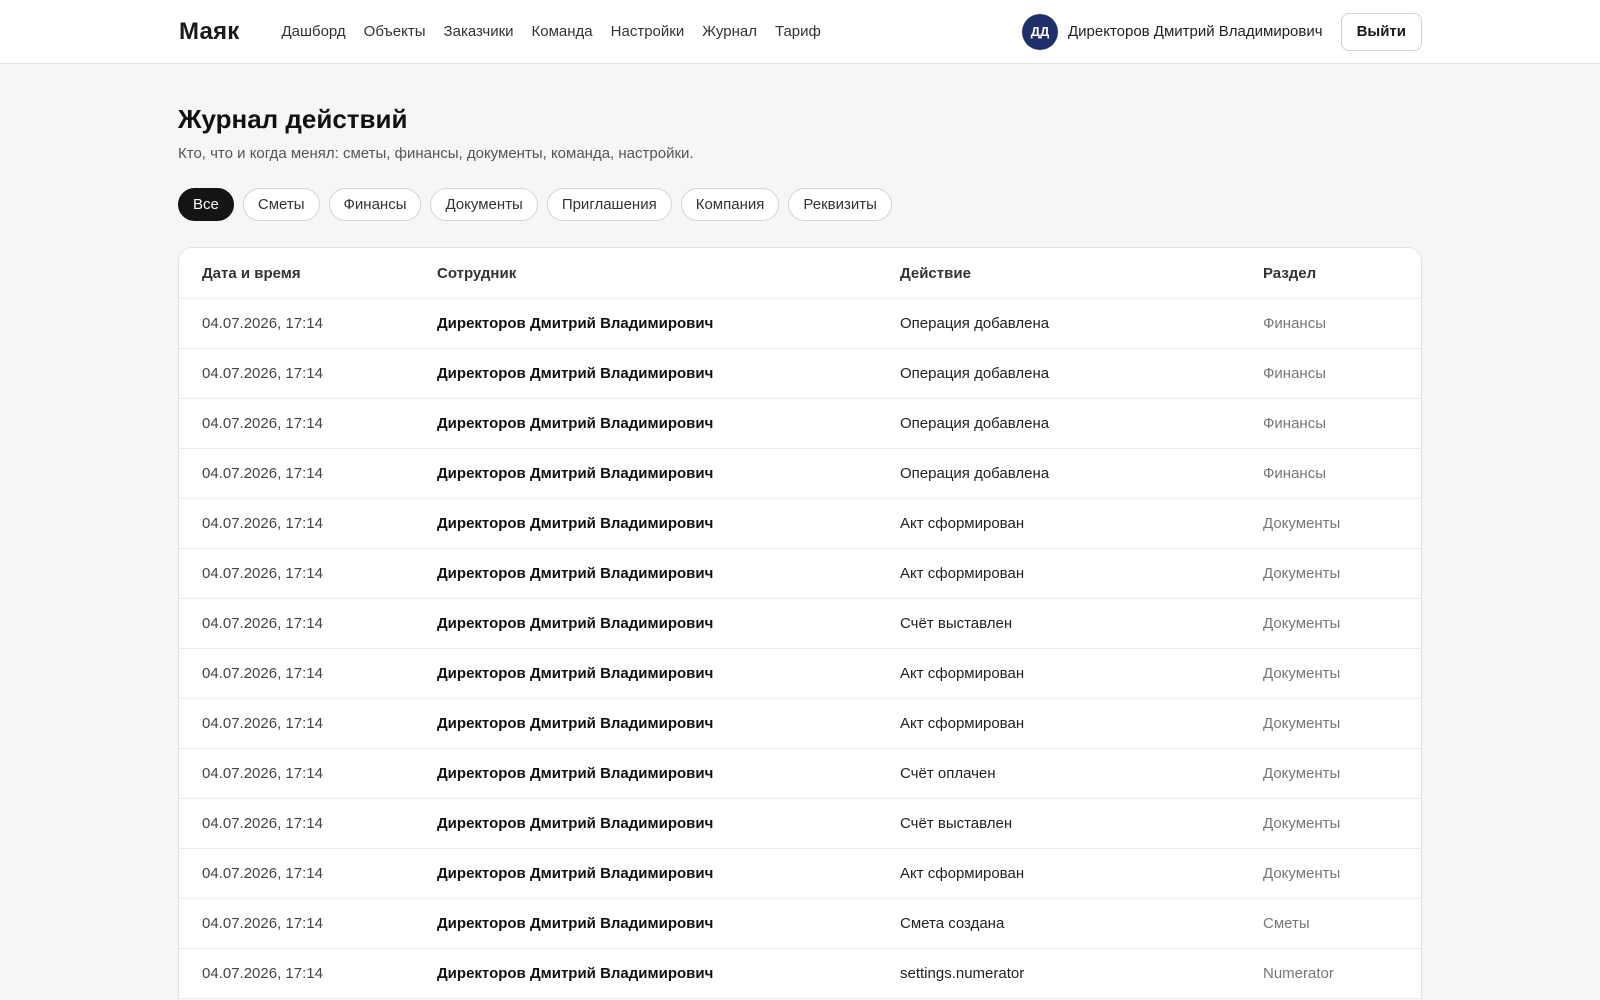 The image size is (1600, 1000). I want to click on user-menu: ДД Директоров Дмитрий Владимирович Выйти, so click(1221, 31).